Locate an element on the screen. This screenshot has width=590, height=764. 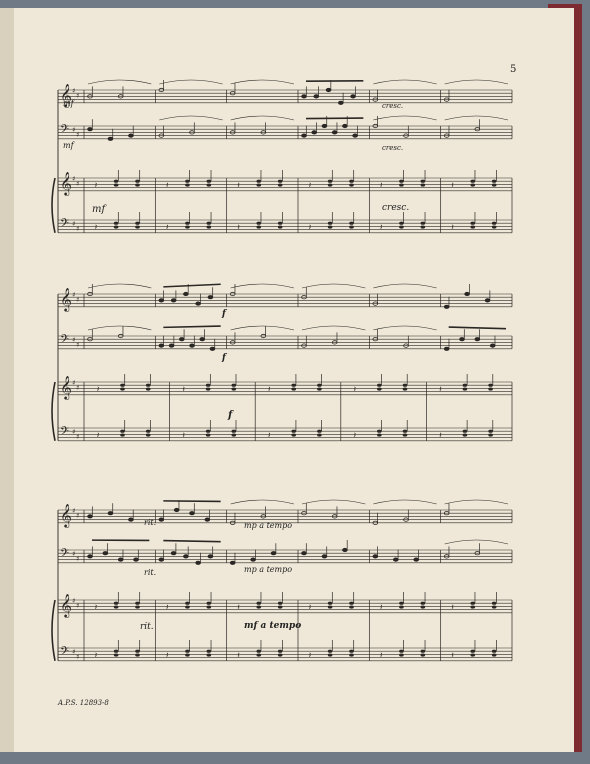
system-2-cello-clef: 𝄢 is located at coordinates (64, 341).